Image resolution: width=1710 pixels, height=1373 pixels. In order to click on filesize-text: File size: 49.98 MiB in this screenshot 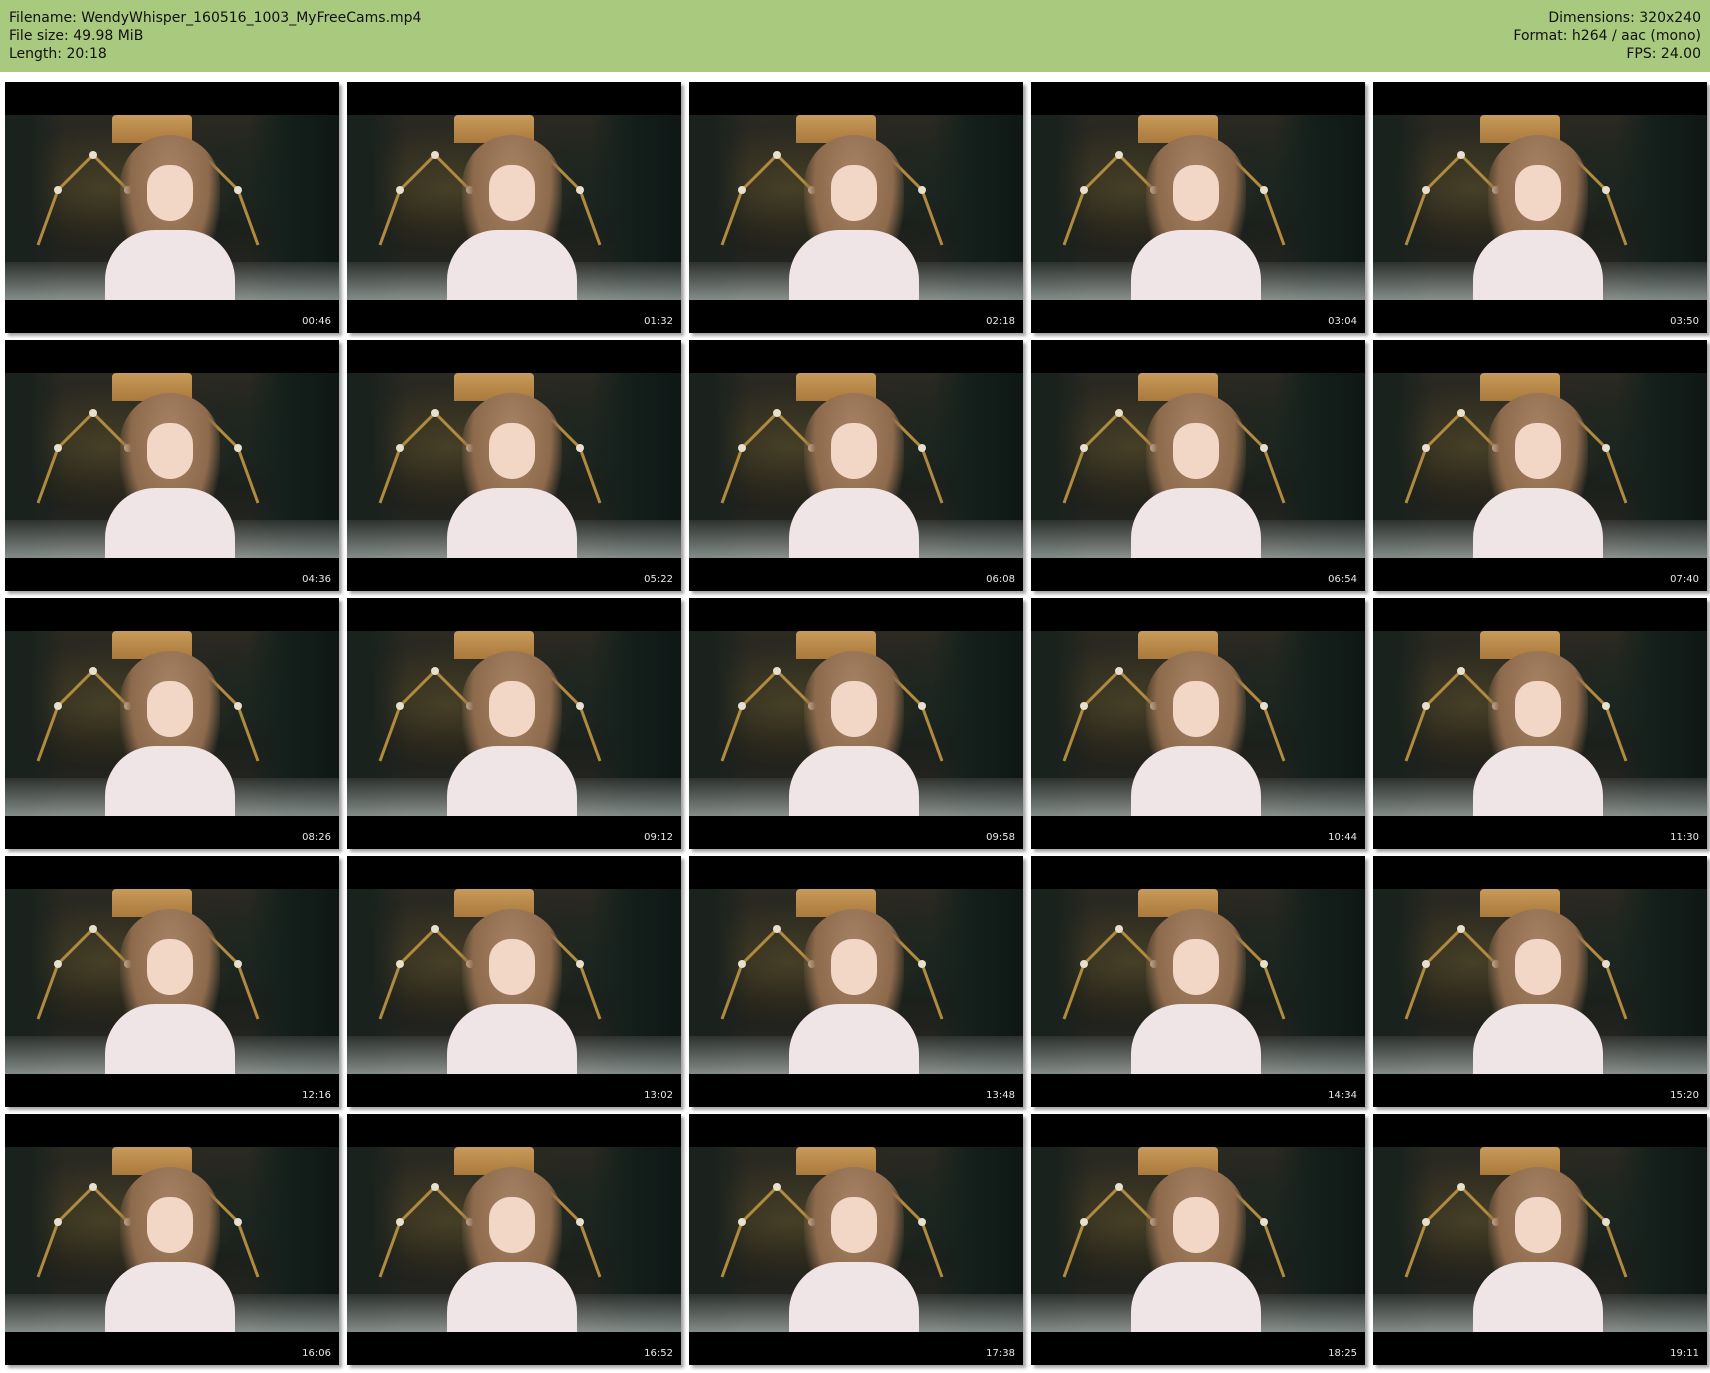, I will do `click(76, 36)`.